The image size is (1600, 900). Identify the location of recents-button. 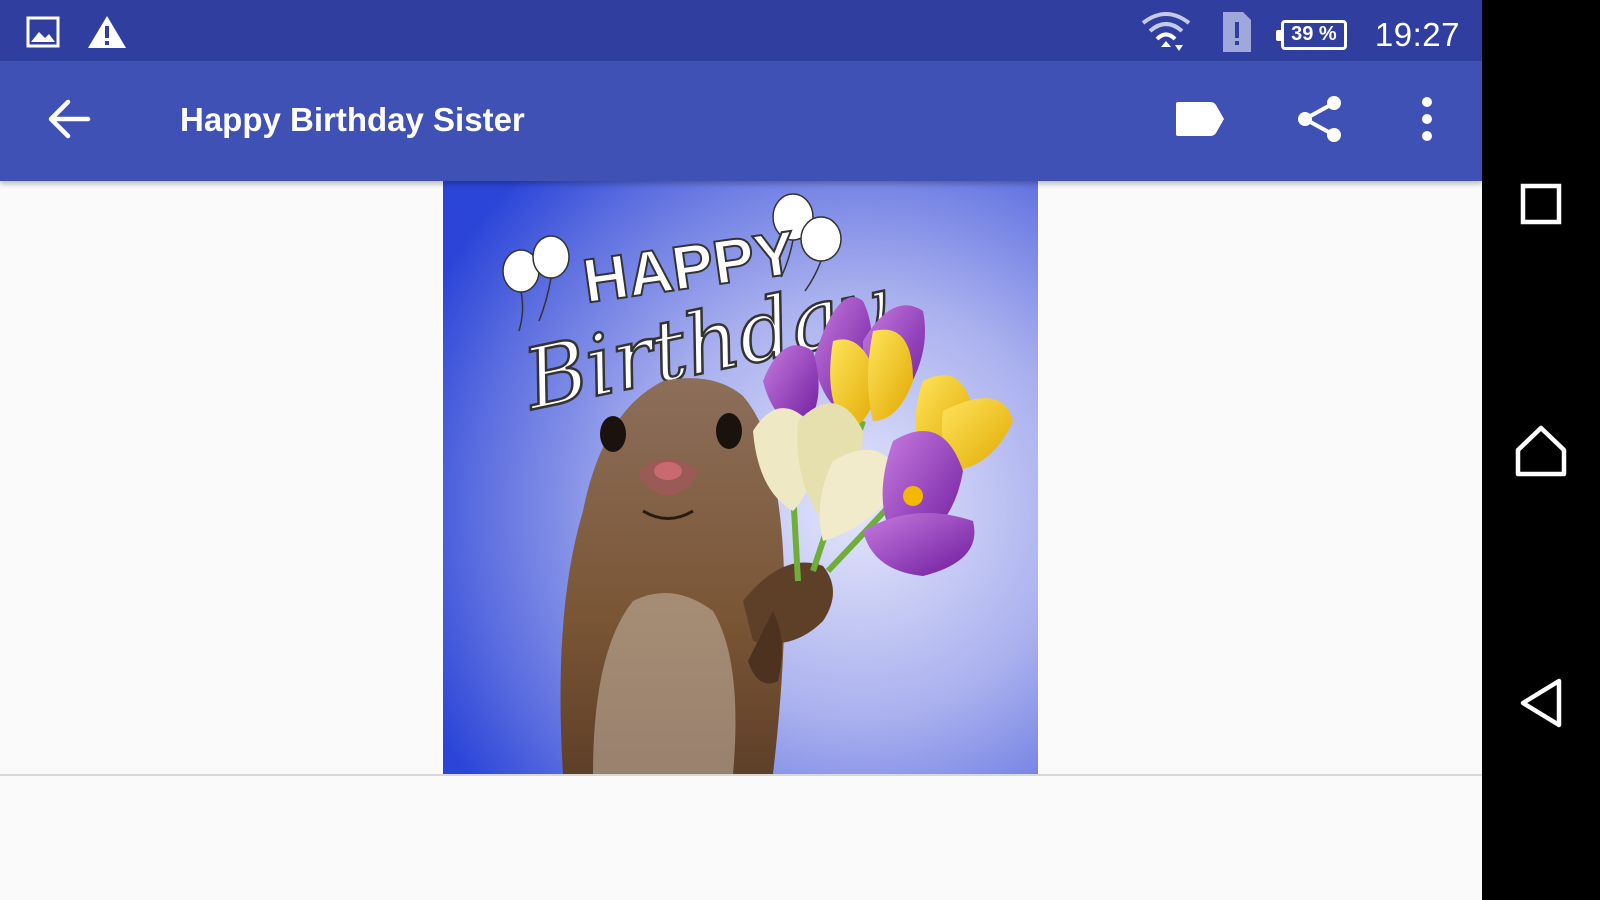
(1541, 206).